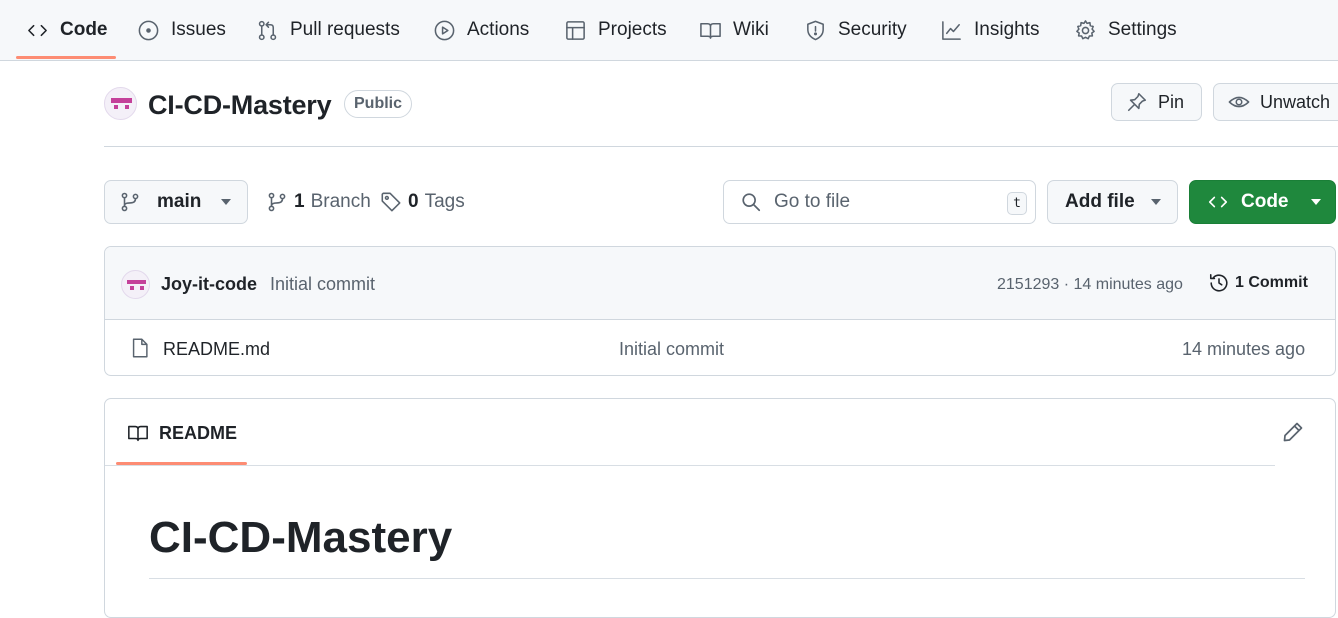 Image resolution: width=1338 pixels, height=618 pixels. Describe the element at coordinates (1142, 29) in the screenshot. I see `tab-label: Settings` at that location.